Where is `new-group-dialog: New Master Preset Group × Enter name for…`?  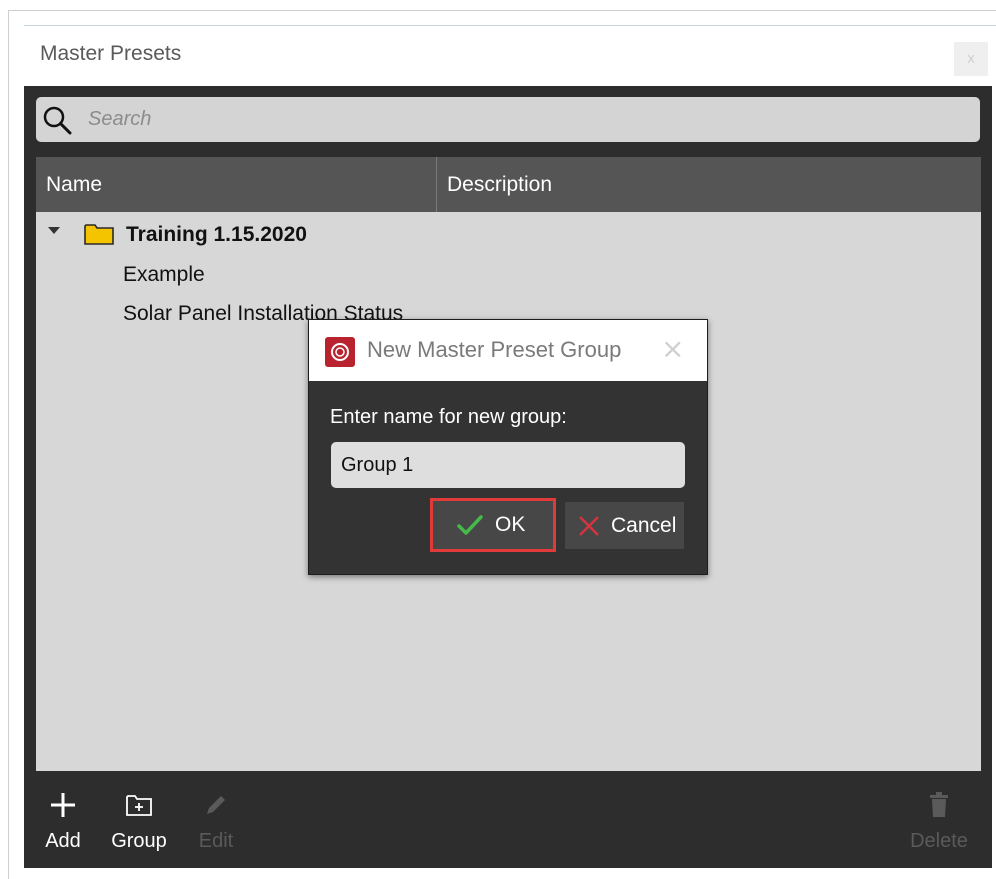
new-group-dialog: New Master Preset Group × Enter name for… is located at coordinates (508, 447).